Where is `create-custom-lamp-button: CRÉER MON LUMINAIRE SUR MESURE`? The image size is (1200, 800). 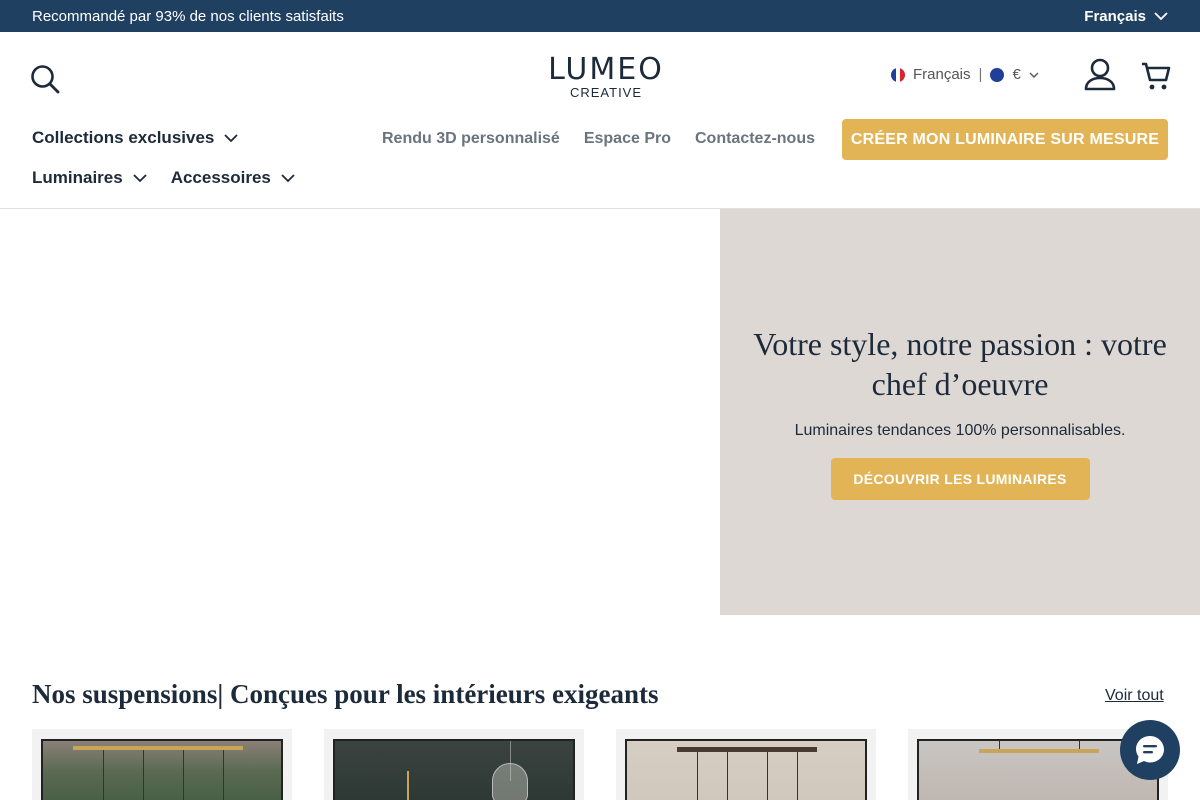 create-custom-lamp-button: CRÉER MON LUMINAIRE SUR MESURE is located at coordinates (1005, 139).